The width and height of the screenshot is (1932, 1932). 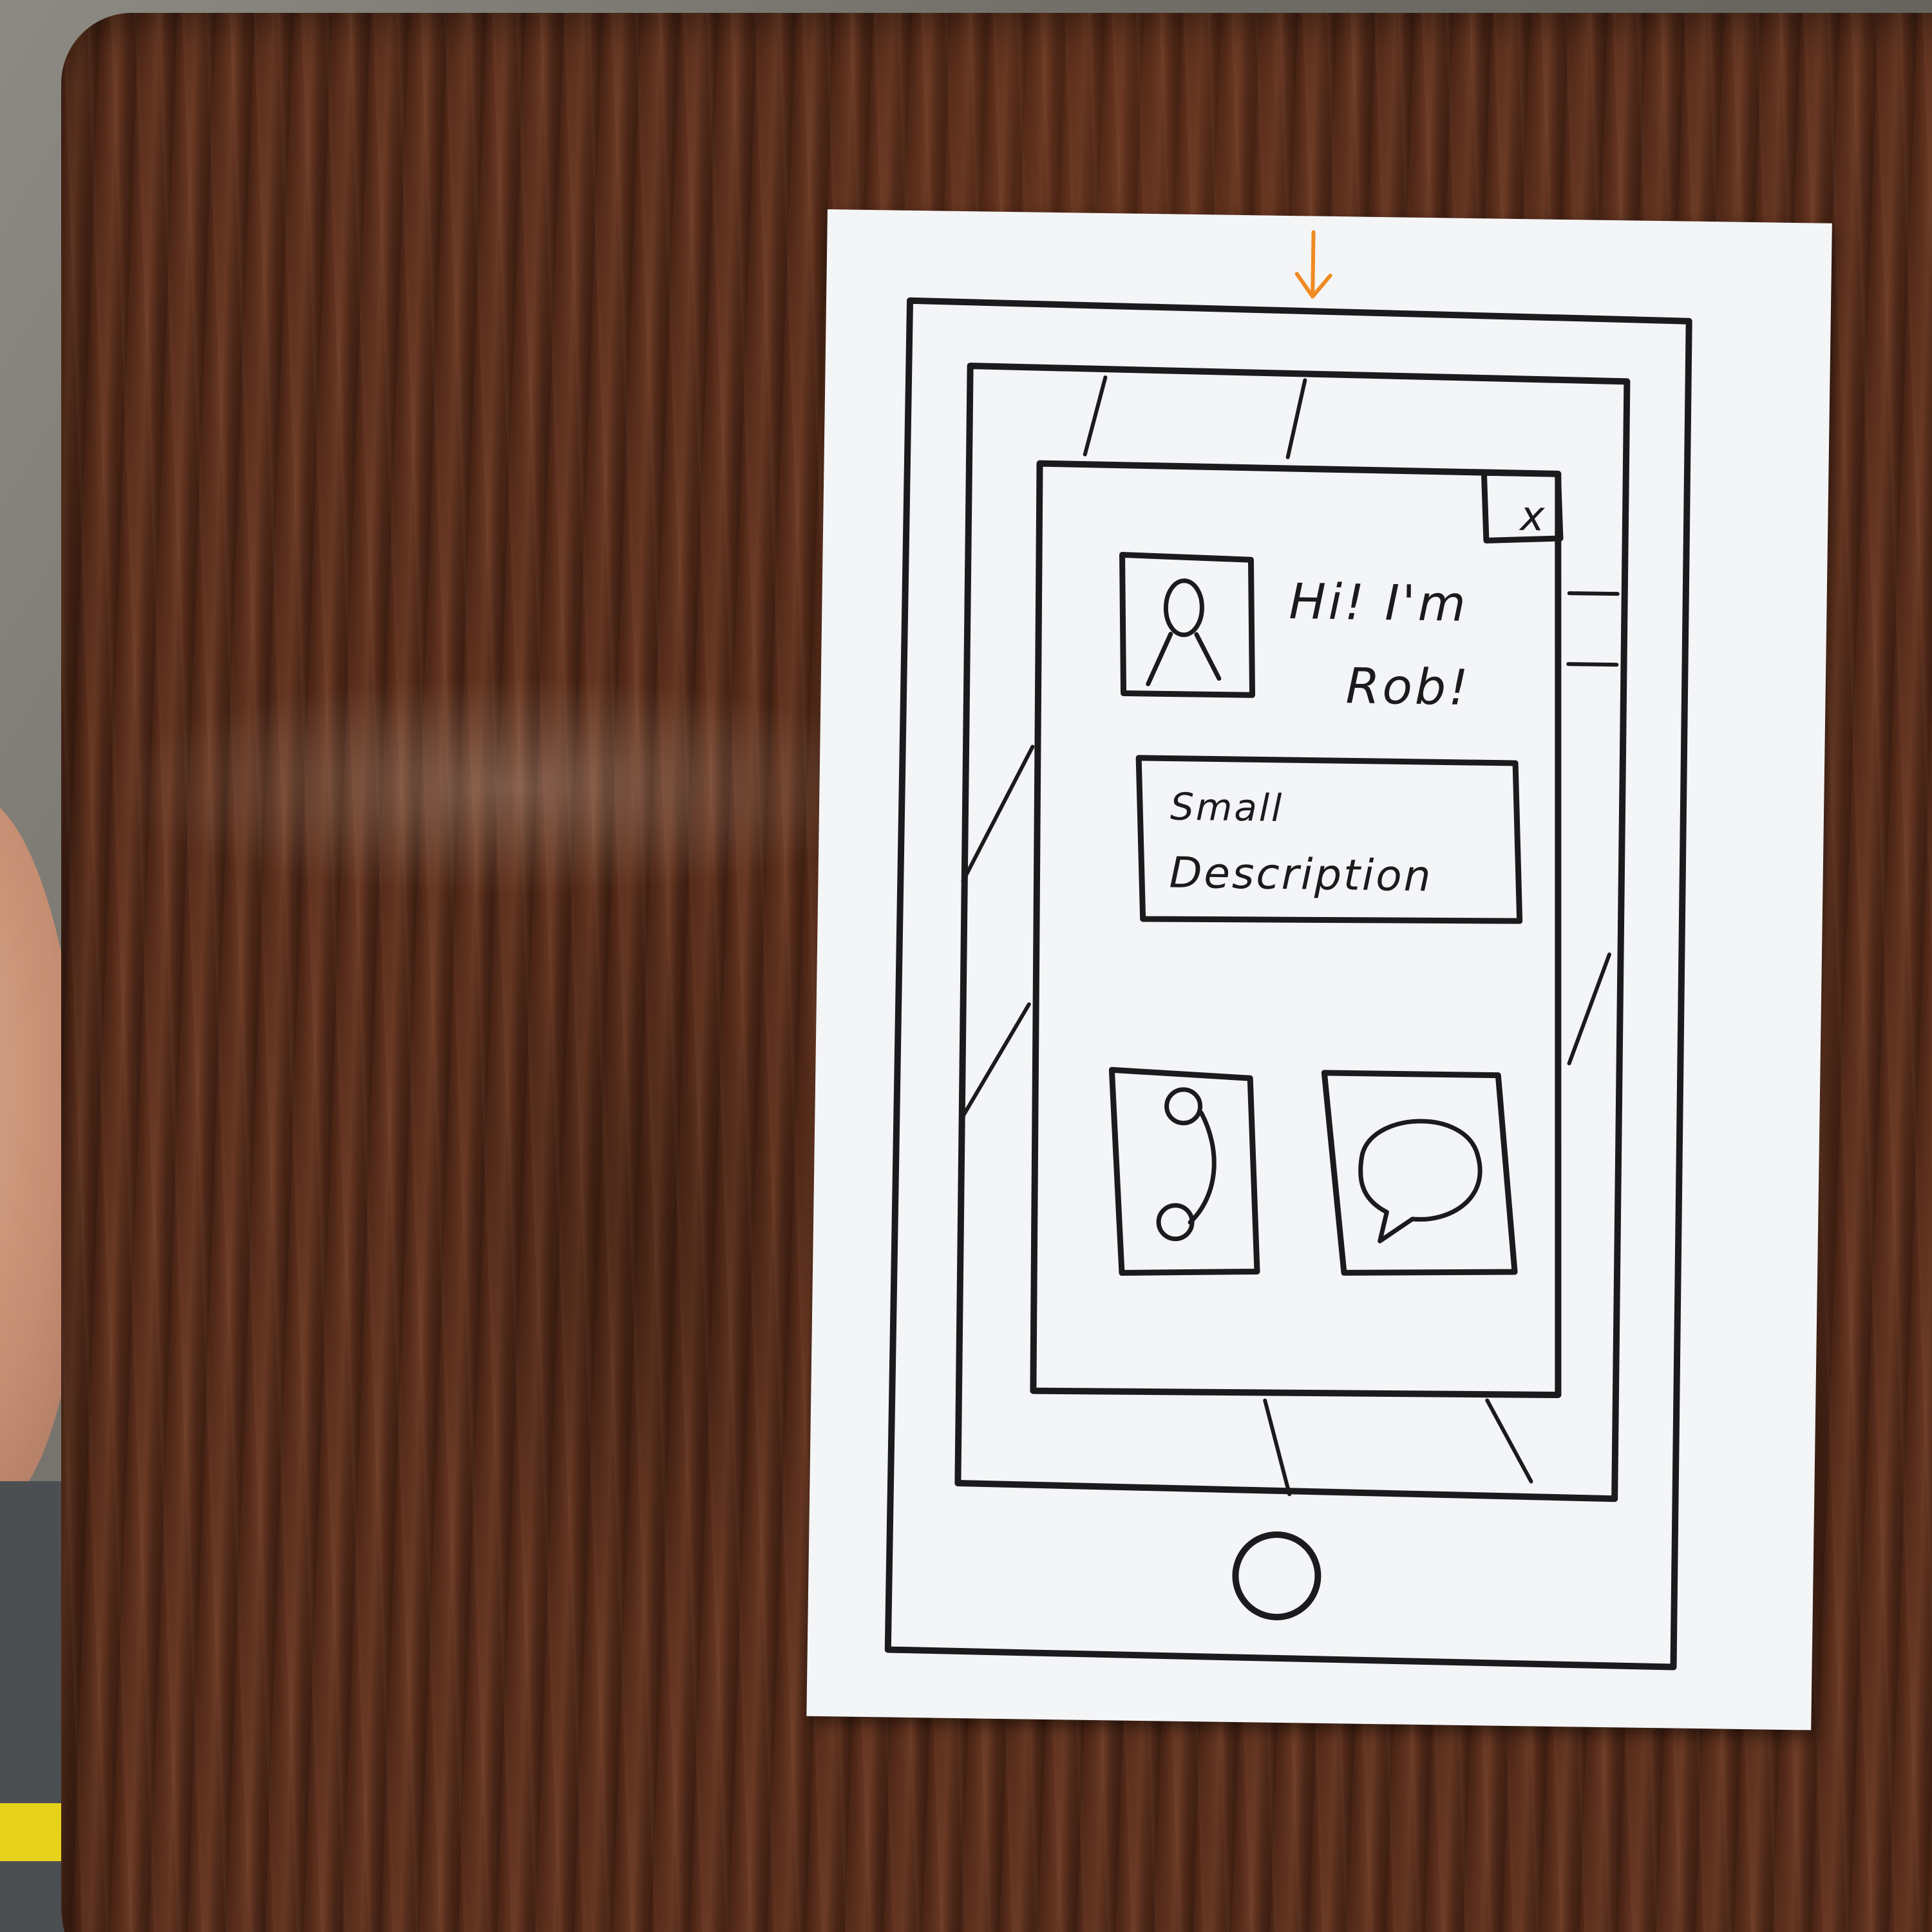 I want to click on message-button, so click(x=1419, y=1173).